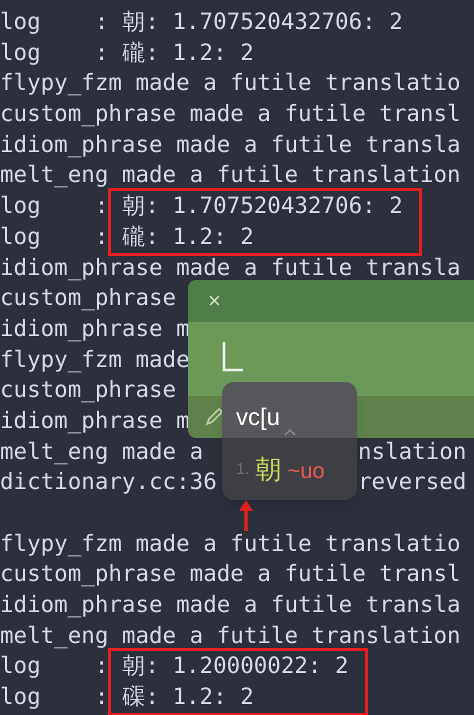  What do you see at coordinates (233, 357) in the screenshot?
I see `text-cursor-icon` at bounding box center [233, 357].